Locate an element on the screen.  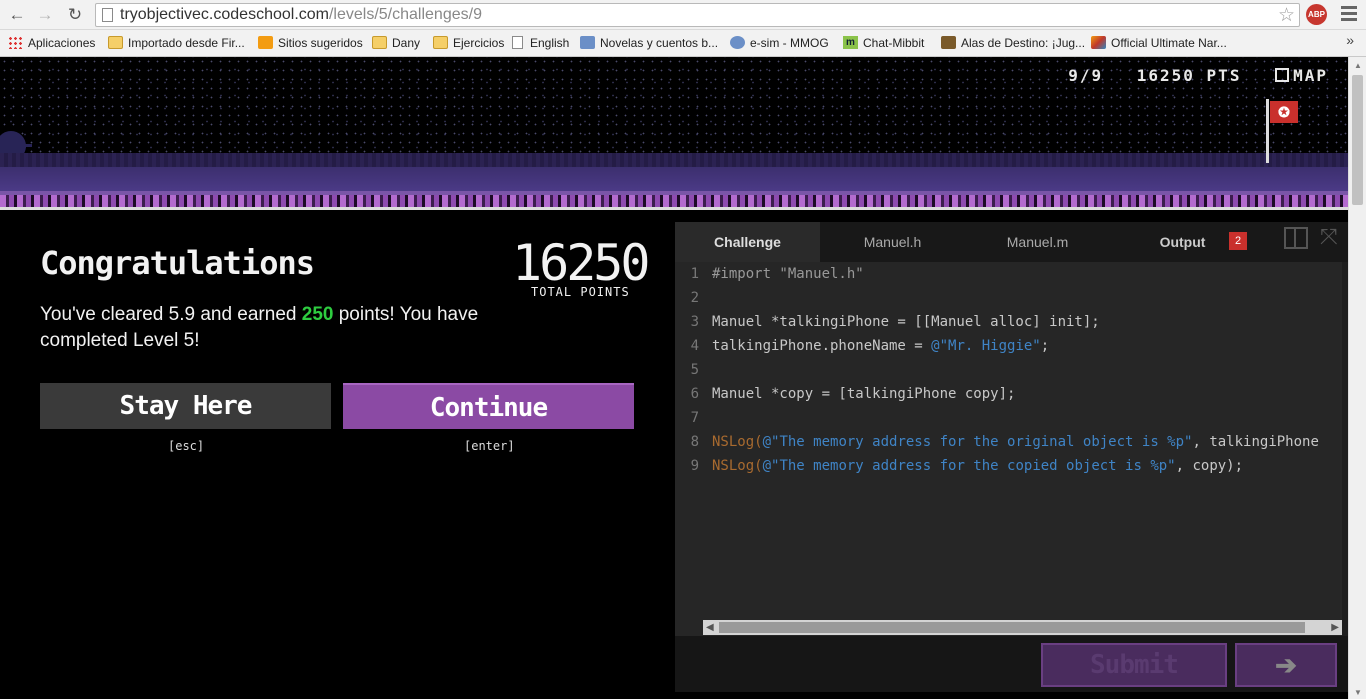
line-number: 2 is located at coordinates (694, 298).